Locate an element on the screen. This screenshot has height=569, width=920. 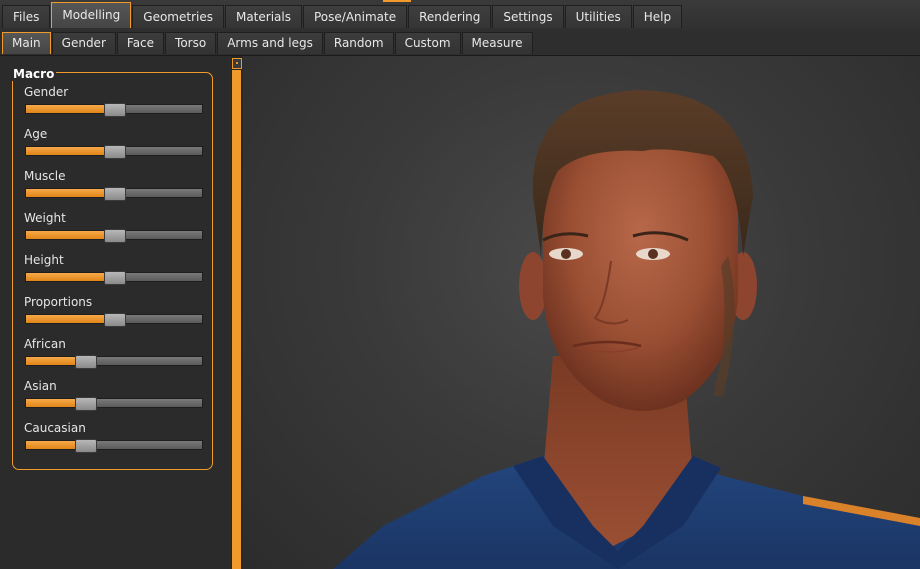
slider-gender: Gender is located at coordinates (113, 106).